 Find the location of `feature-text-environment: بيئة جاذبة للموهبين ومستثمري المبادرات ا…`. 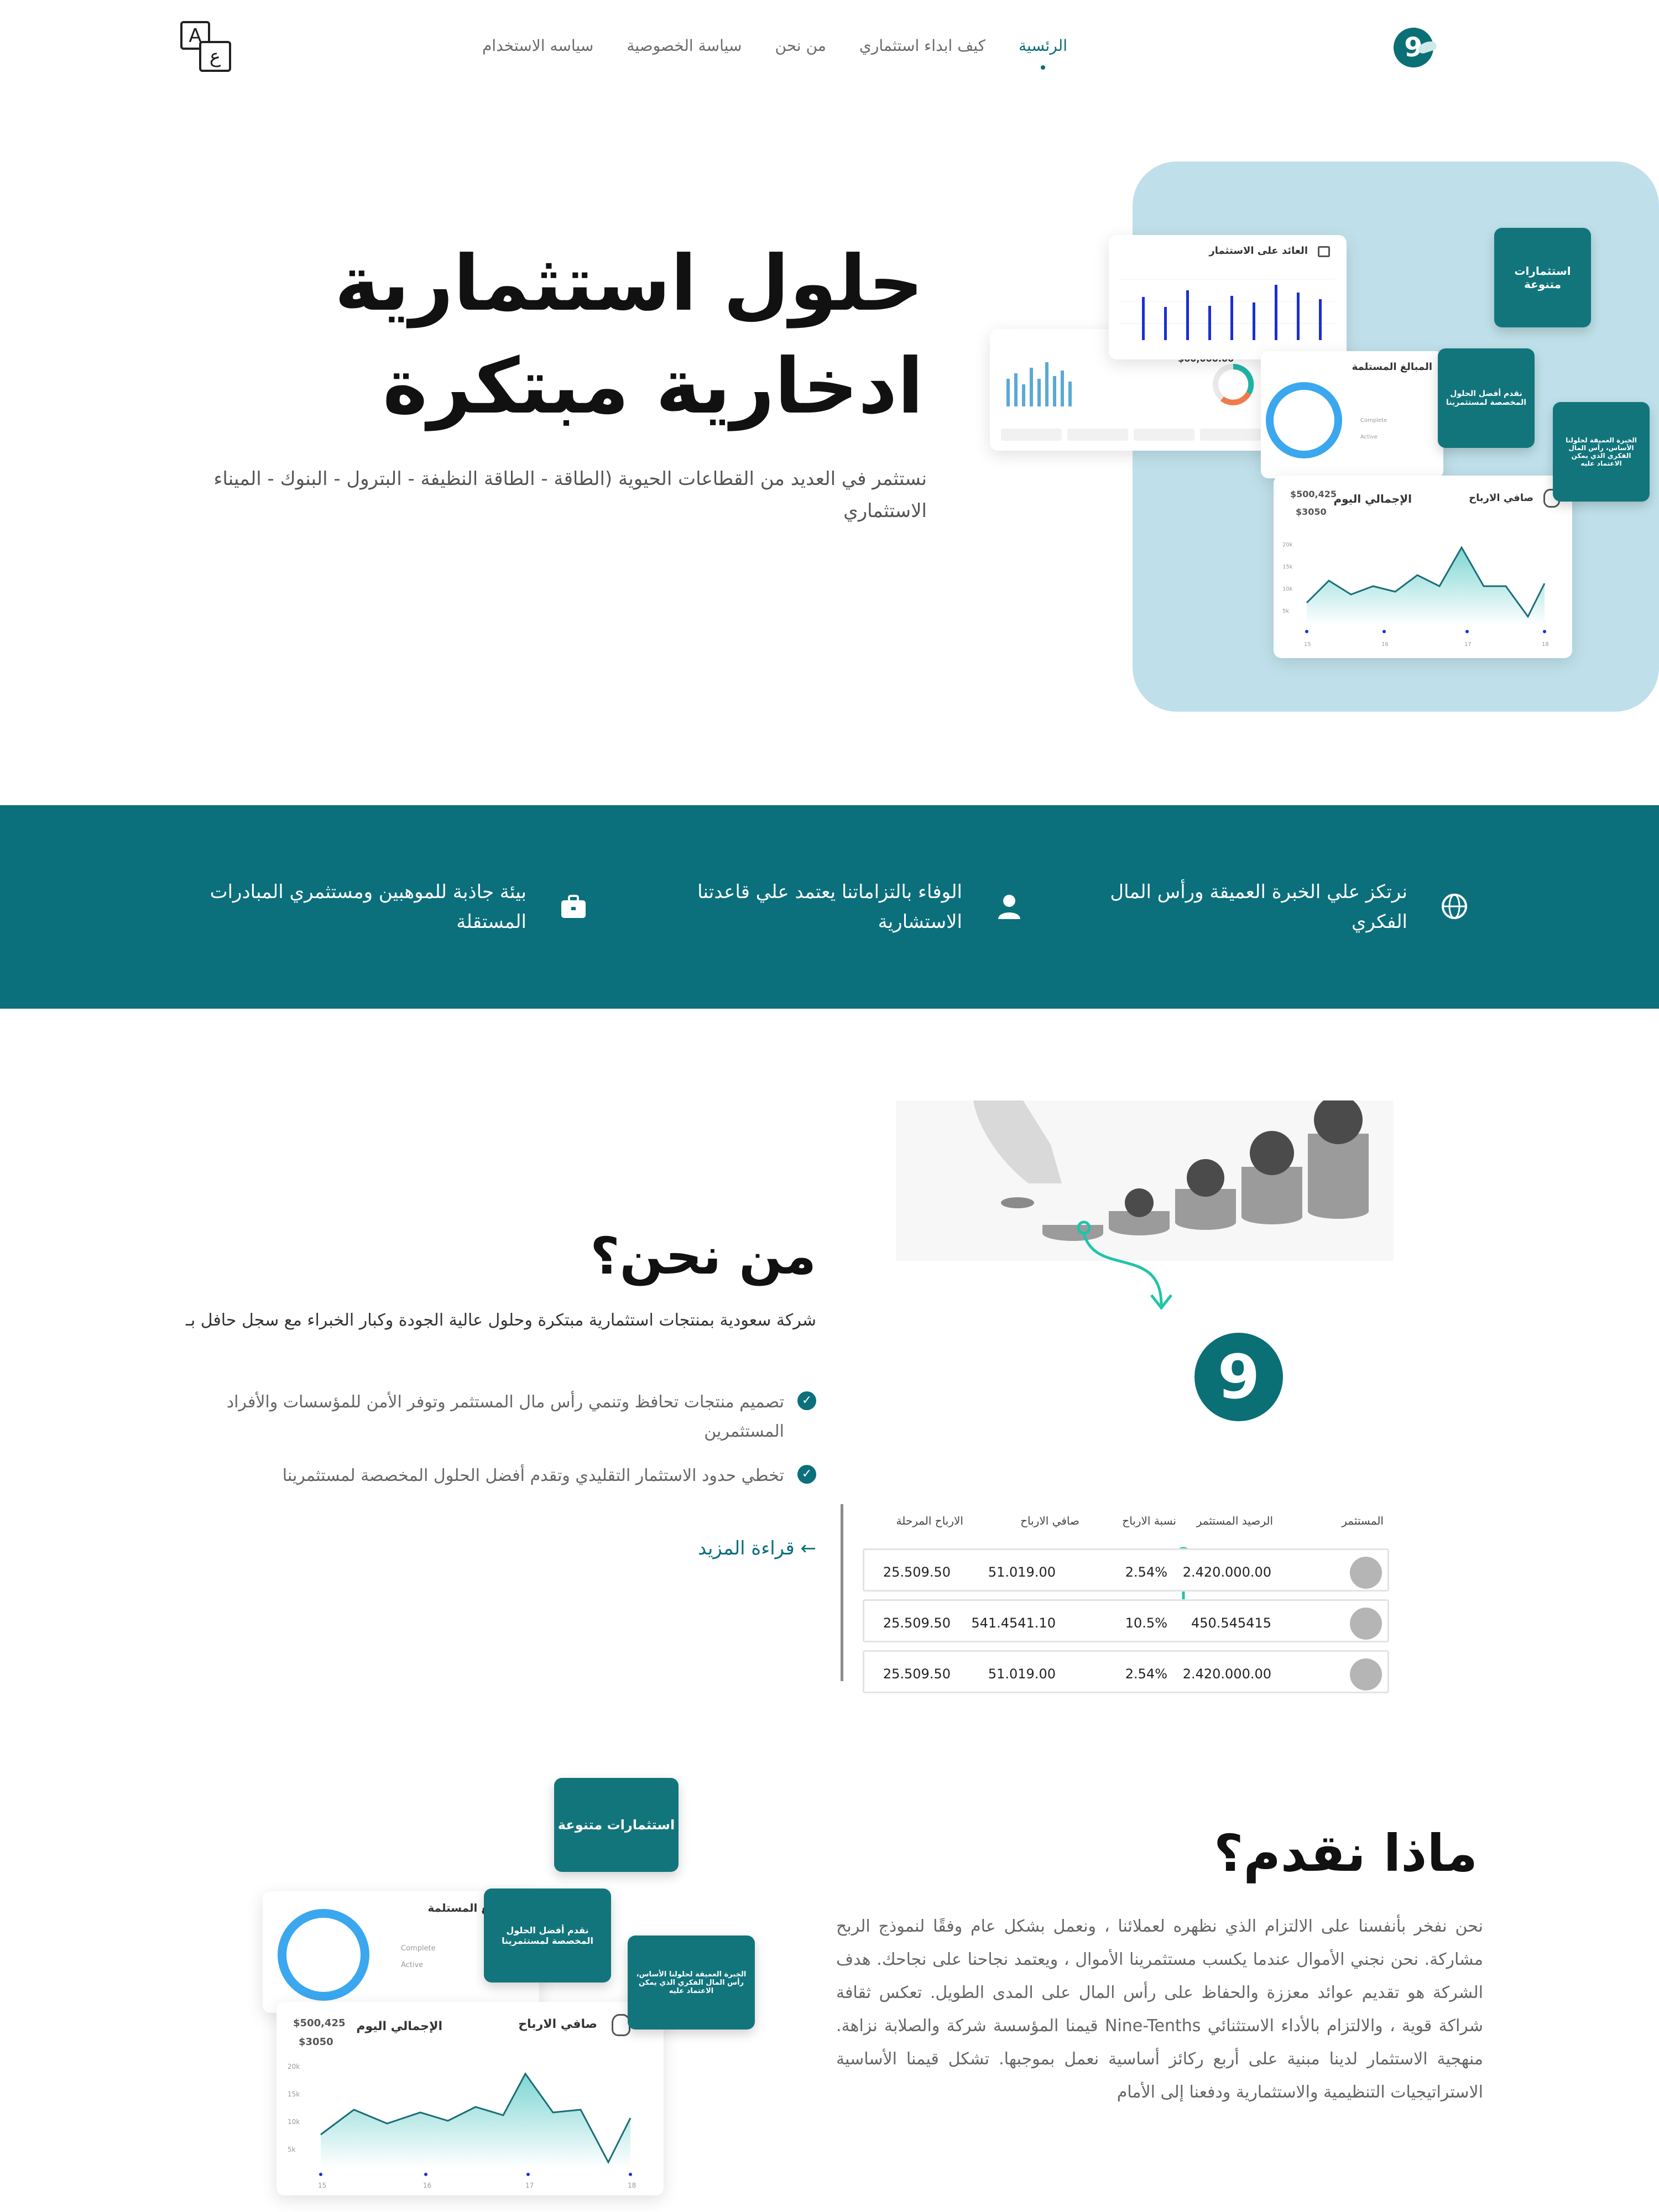

feature-text-environment: بيئة جاذبة للموهبين ومستثمري المبادرات ا… is located at coordinates (368, 907).